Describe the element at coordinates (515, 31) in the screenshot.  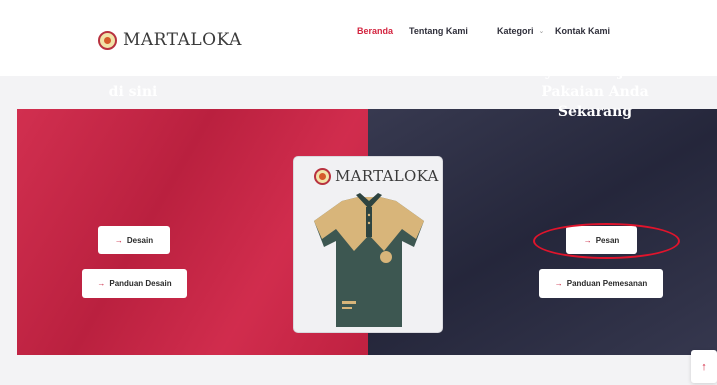
I see `nav-item-kategori-label: Kategori` at that location.